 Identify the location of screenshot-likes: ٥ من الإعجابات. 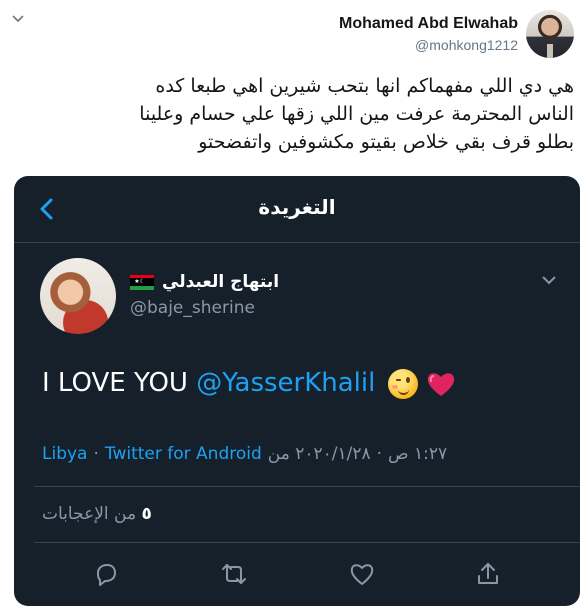
(97, 514).